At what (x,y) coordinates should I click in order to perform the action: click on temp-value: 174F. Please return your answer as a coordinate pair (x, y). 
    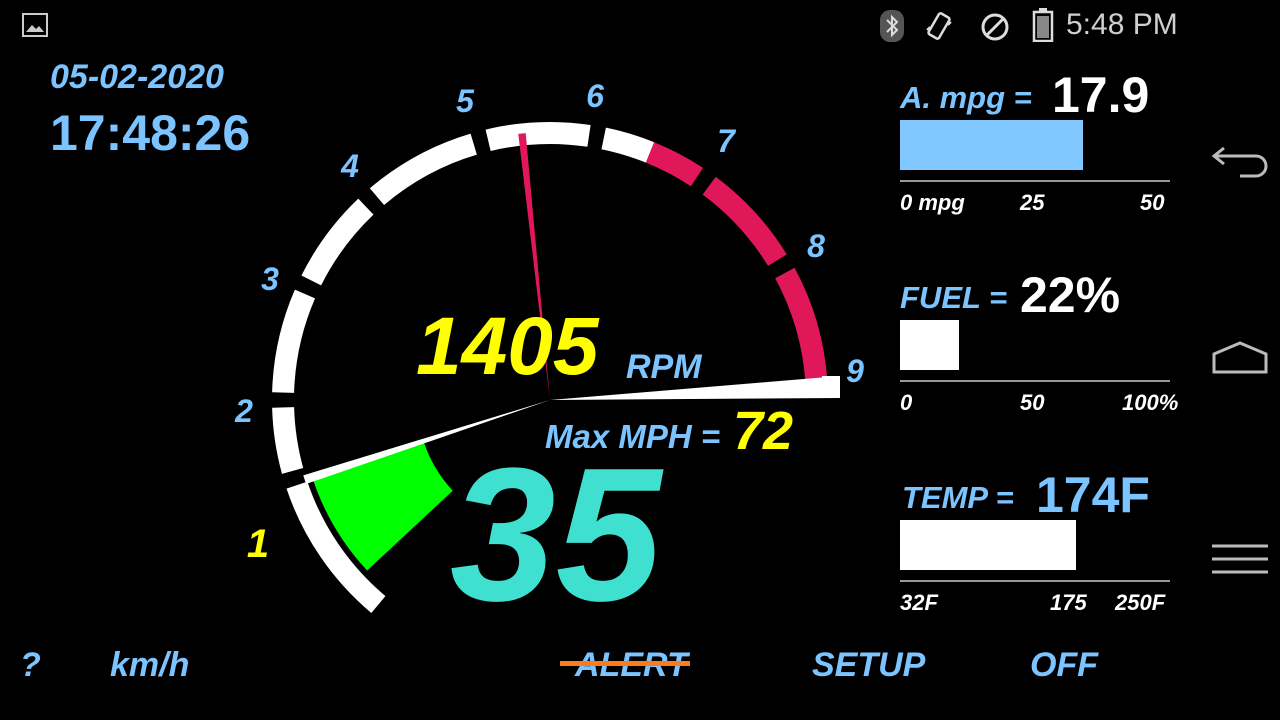
    Looking at the image, I should click on (1093, 495).